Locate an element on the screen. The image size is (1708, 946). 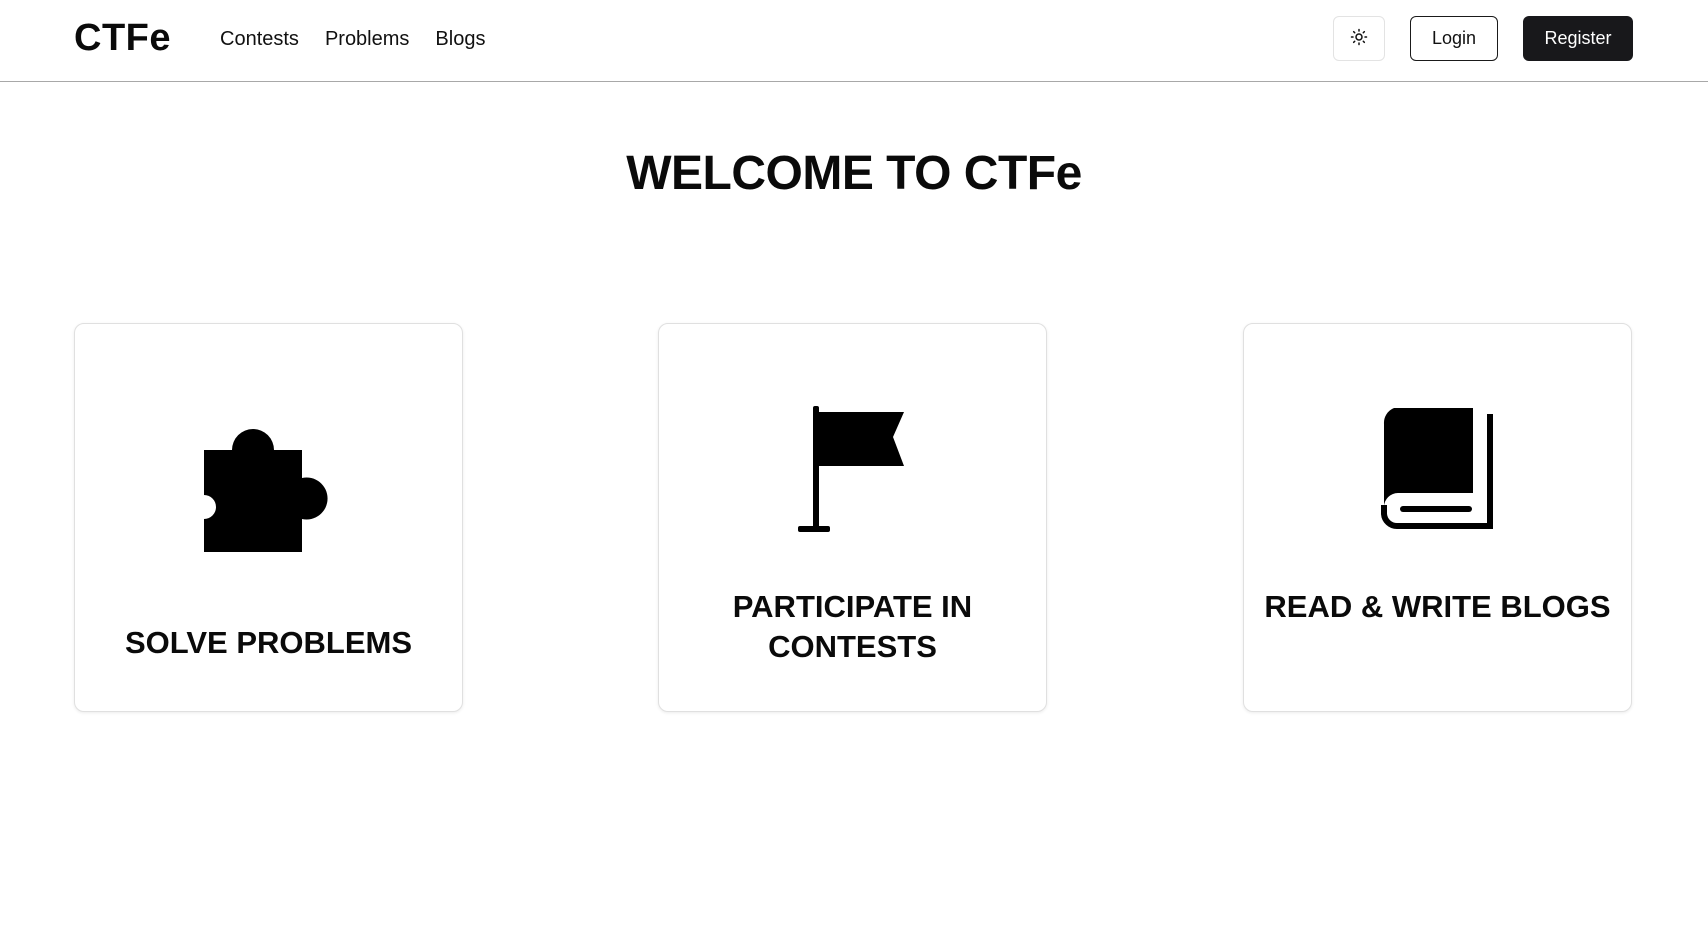
card-solve-problems: SOLVE PROBLEMS is located at coordinates (268, 517).